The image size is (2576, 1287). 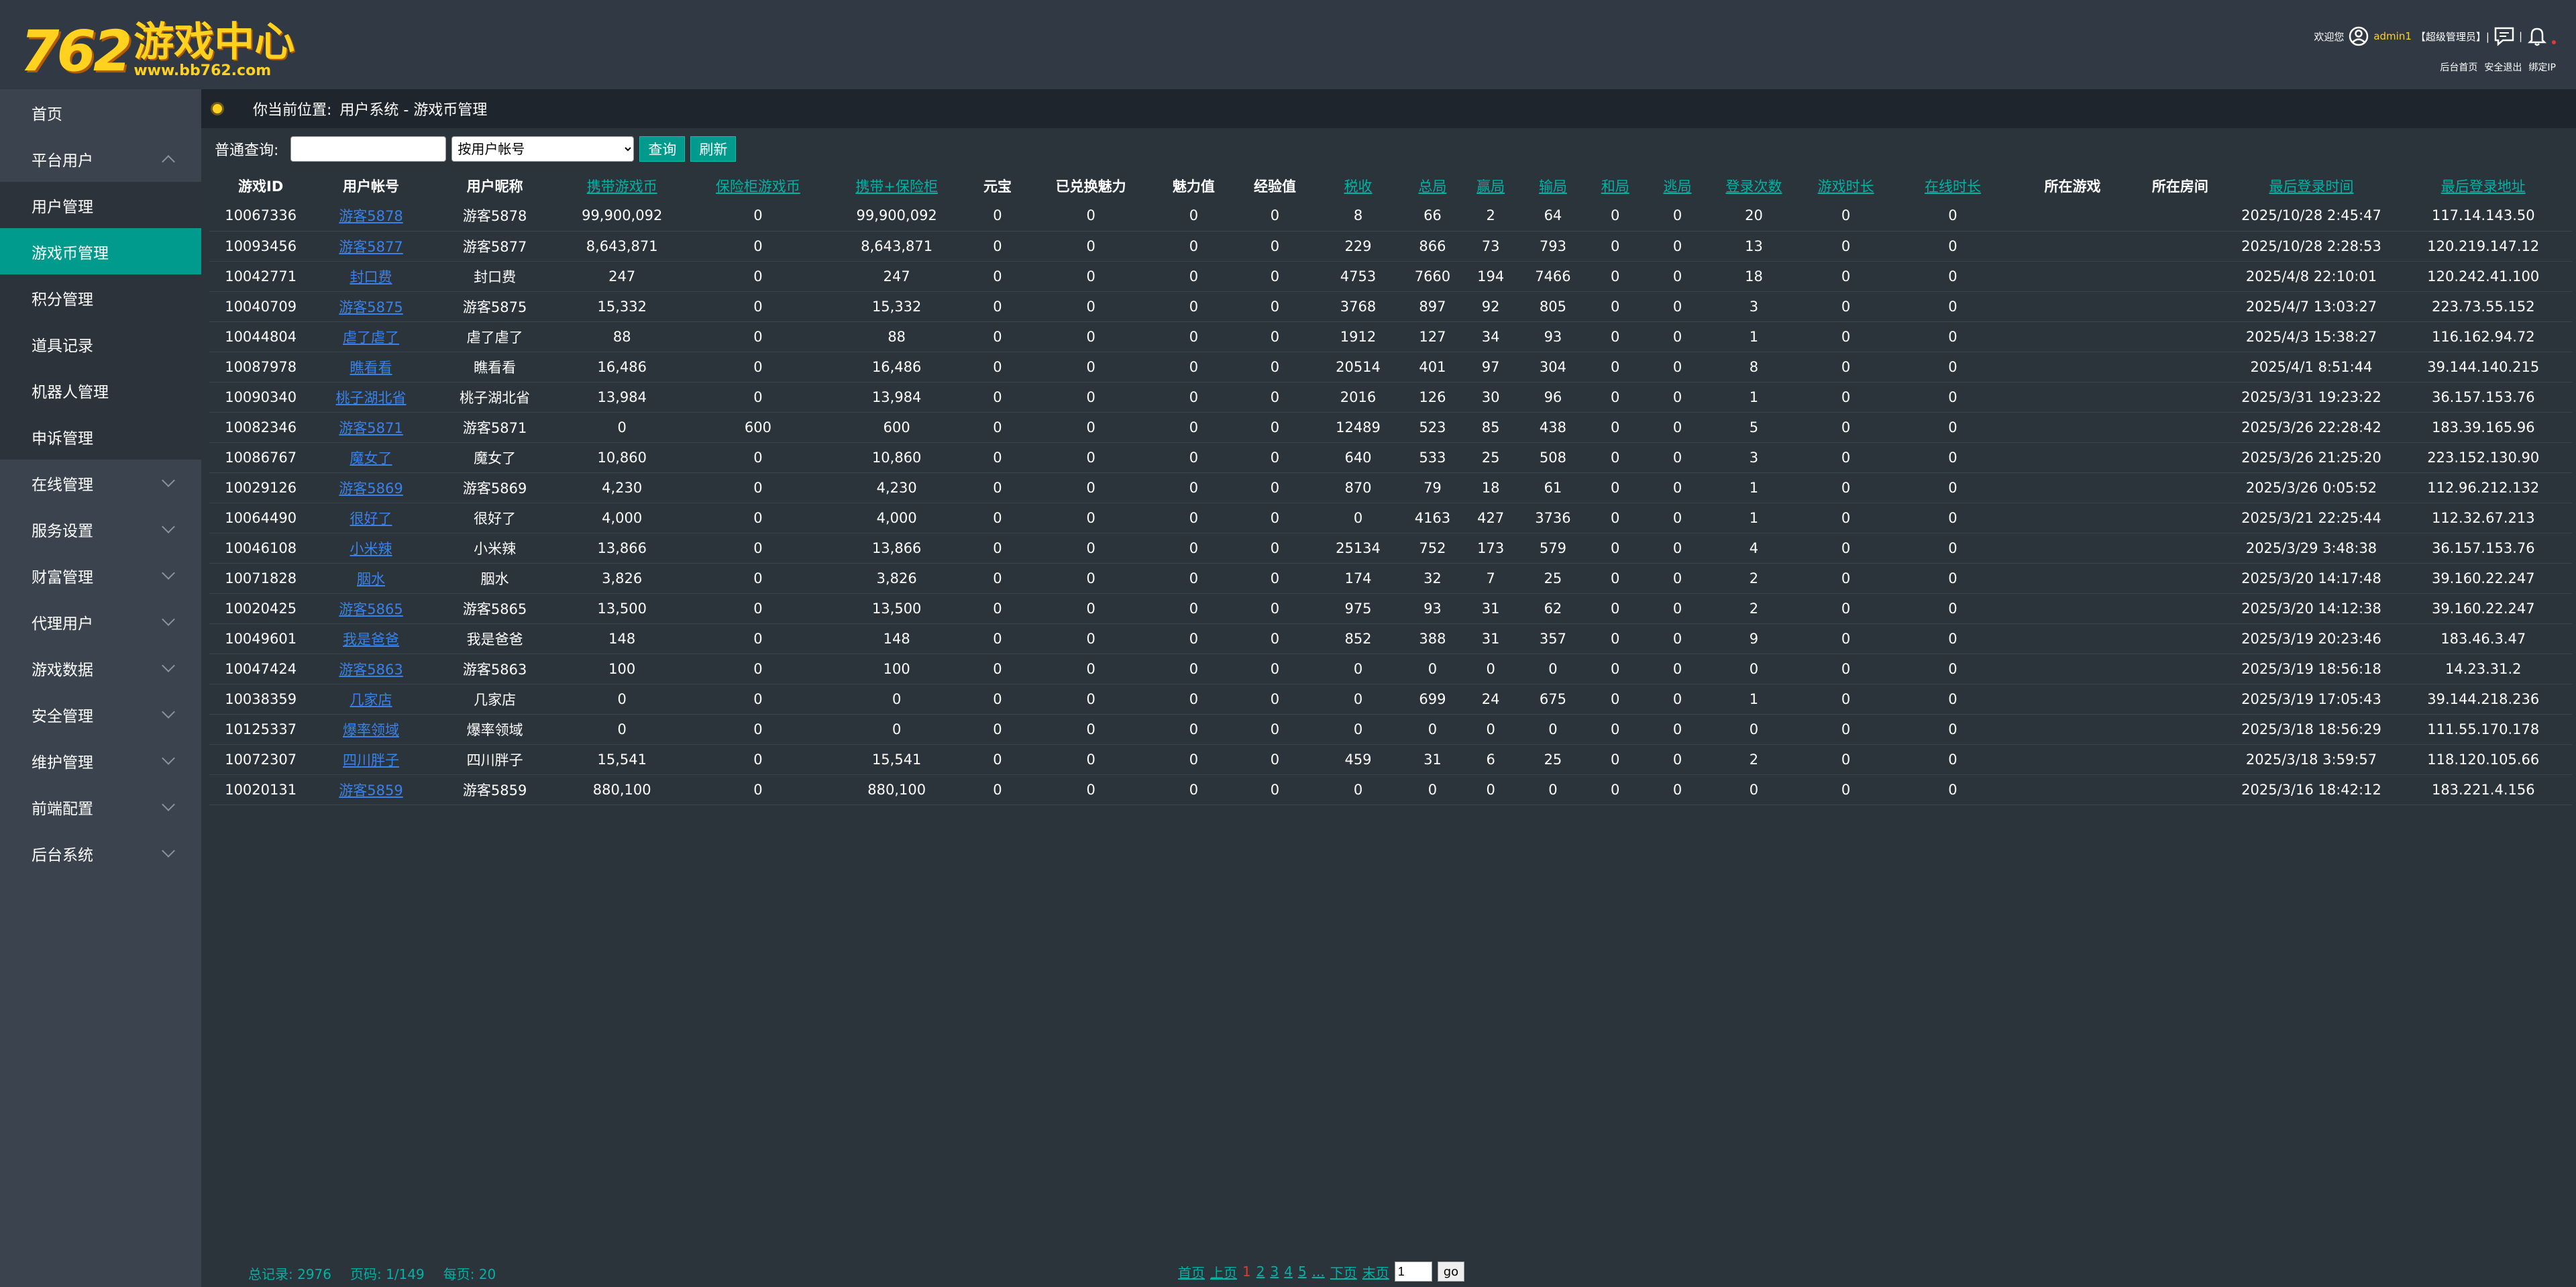 What do you see at coordinates (371, 638) in the screenshot?
I see `account-link: 我是爸爸` at bounding box center [371, 638].